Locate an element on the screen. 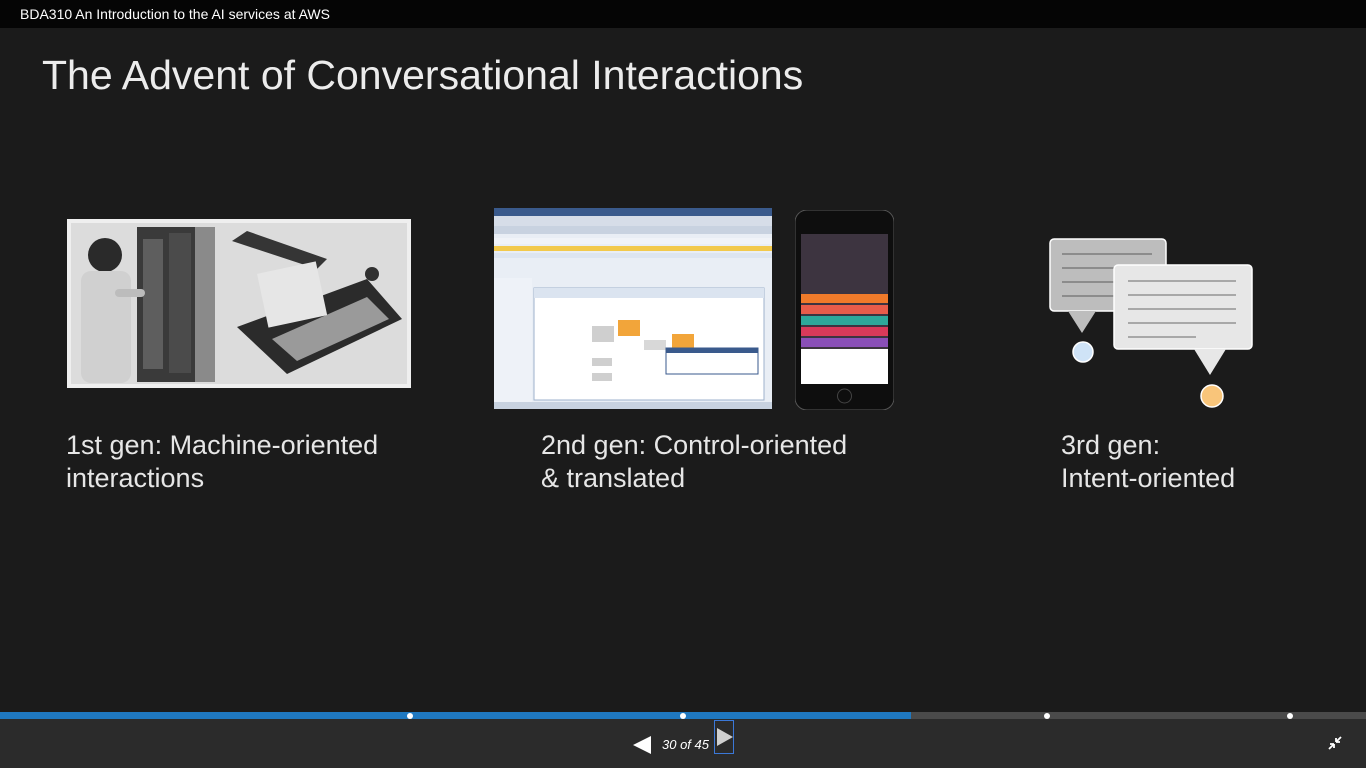 The image size is (1366, 768). next-triangle-icon is located at coordinates (725, 737).